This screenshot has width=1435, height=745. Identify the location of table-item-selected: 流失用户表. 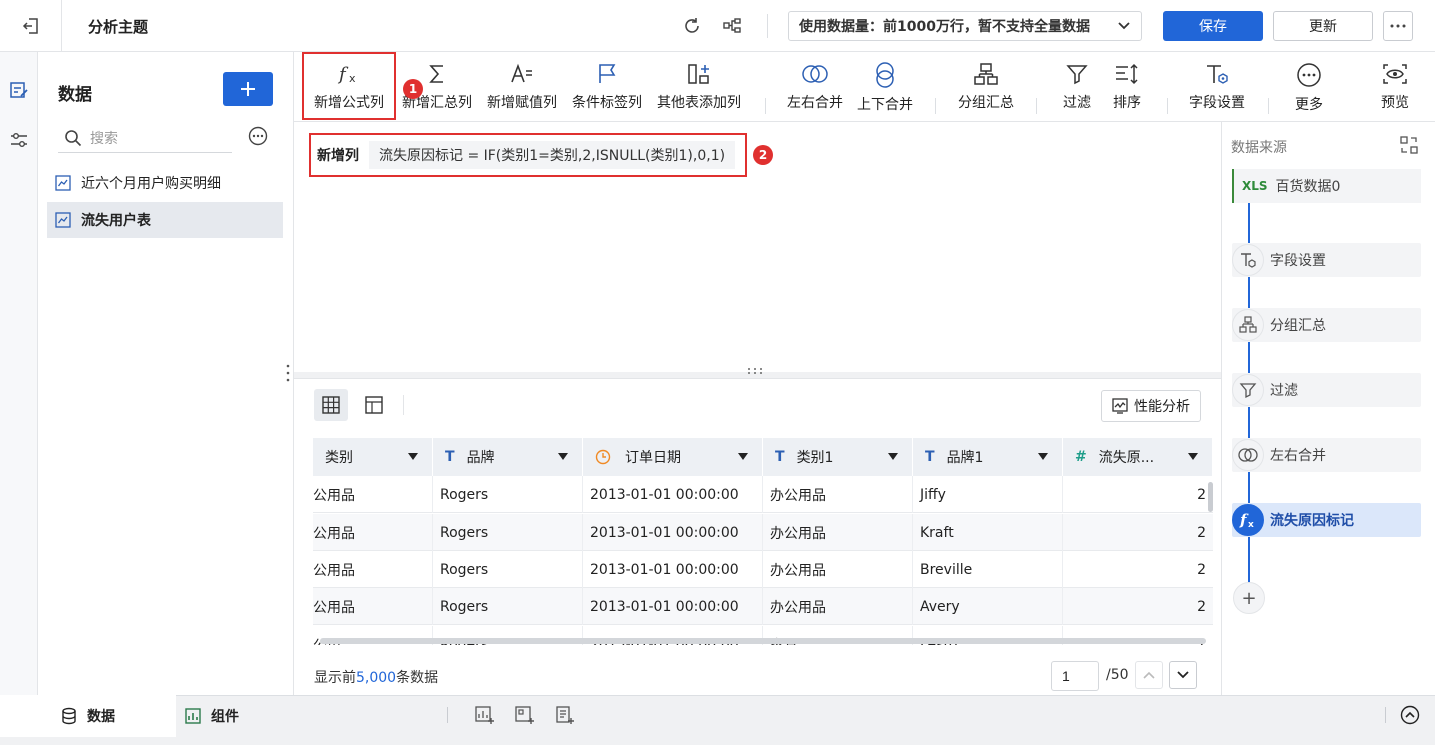
(165, 220).